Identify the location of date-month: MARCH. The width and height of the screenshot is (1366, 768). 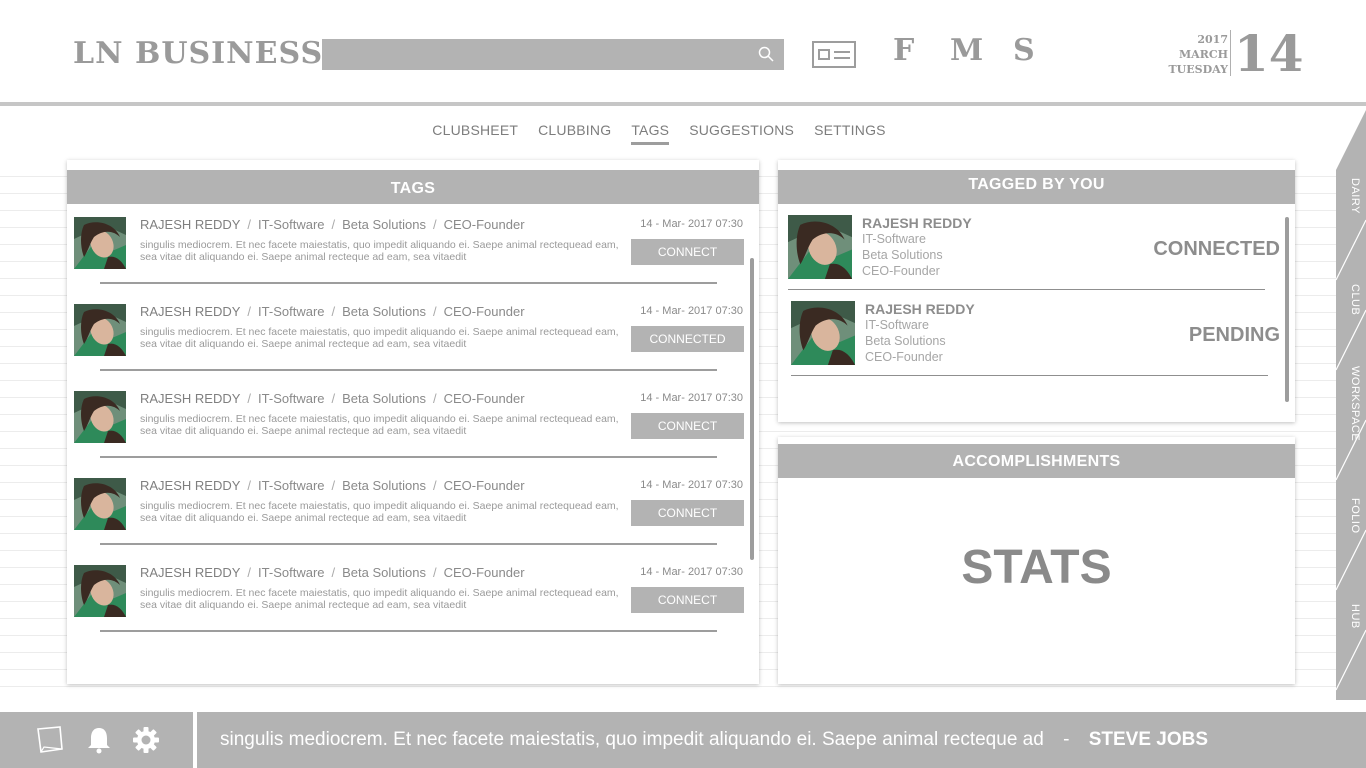
(1203, 54).